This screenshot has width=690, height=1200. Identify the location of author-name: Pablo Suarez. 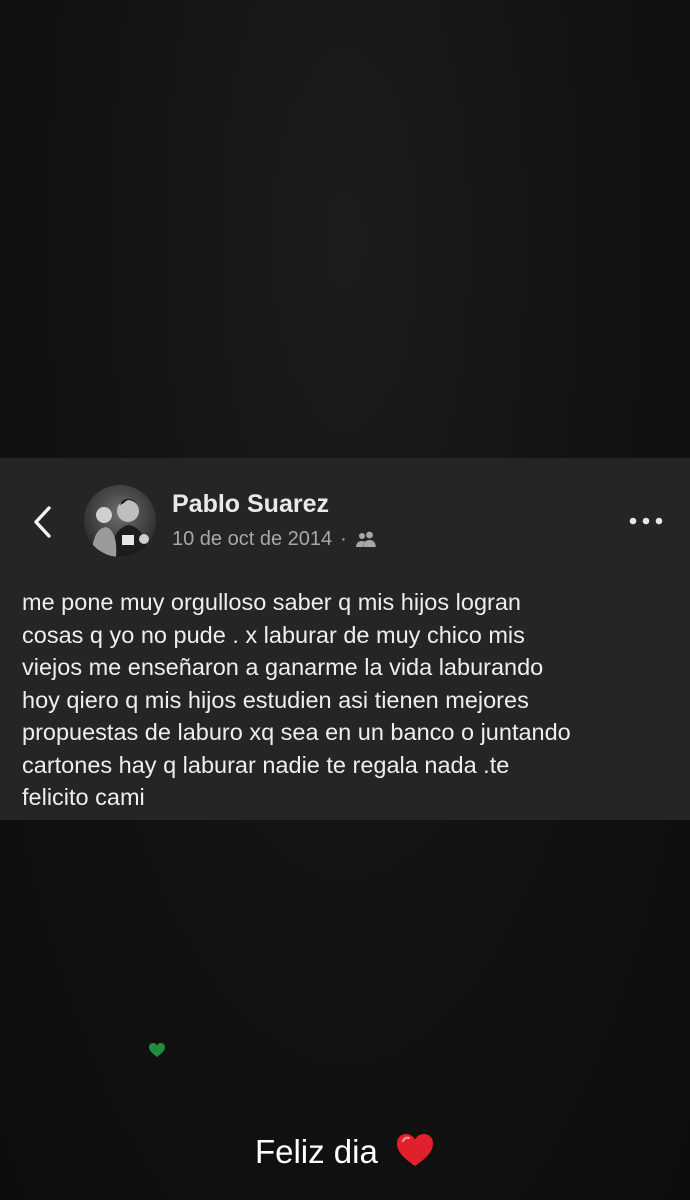
(250, 504).